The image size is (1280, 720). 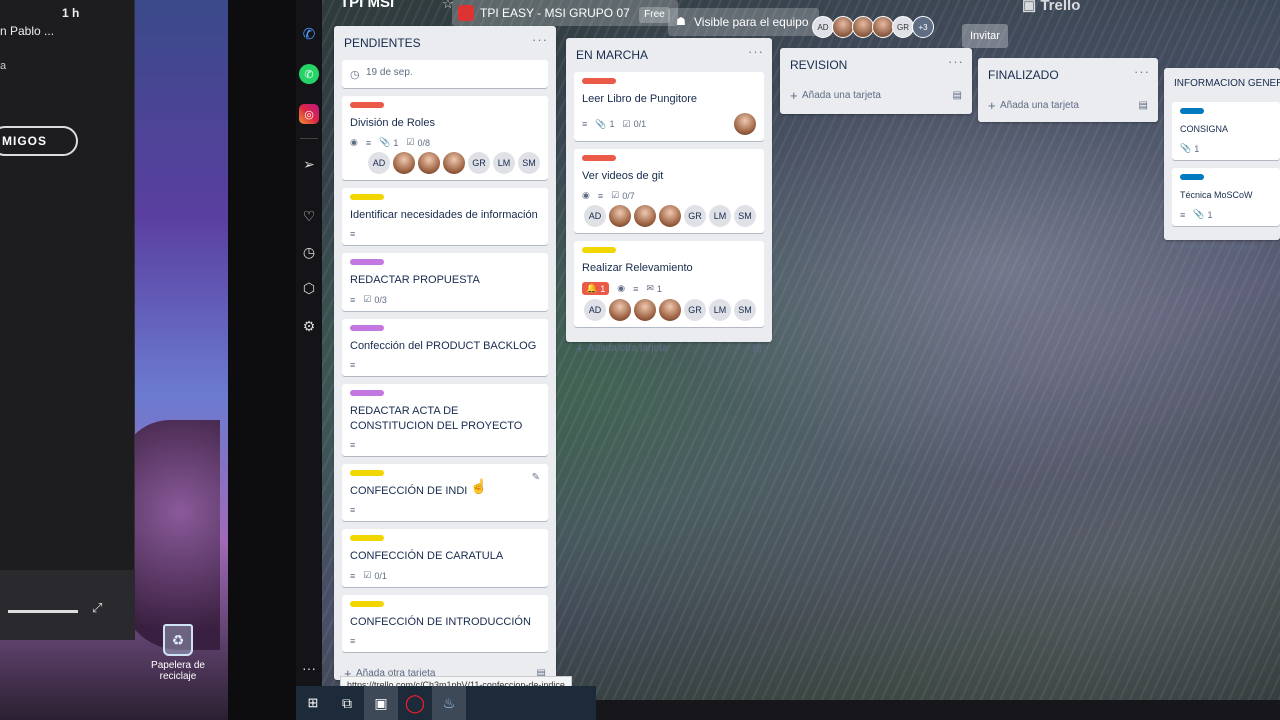 What do you see at coordinates (1222, 248) in the screenshot?
I see `add-card-button: + Añada otra tarjeta` at bounding box center [1222, 248].